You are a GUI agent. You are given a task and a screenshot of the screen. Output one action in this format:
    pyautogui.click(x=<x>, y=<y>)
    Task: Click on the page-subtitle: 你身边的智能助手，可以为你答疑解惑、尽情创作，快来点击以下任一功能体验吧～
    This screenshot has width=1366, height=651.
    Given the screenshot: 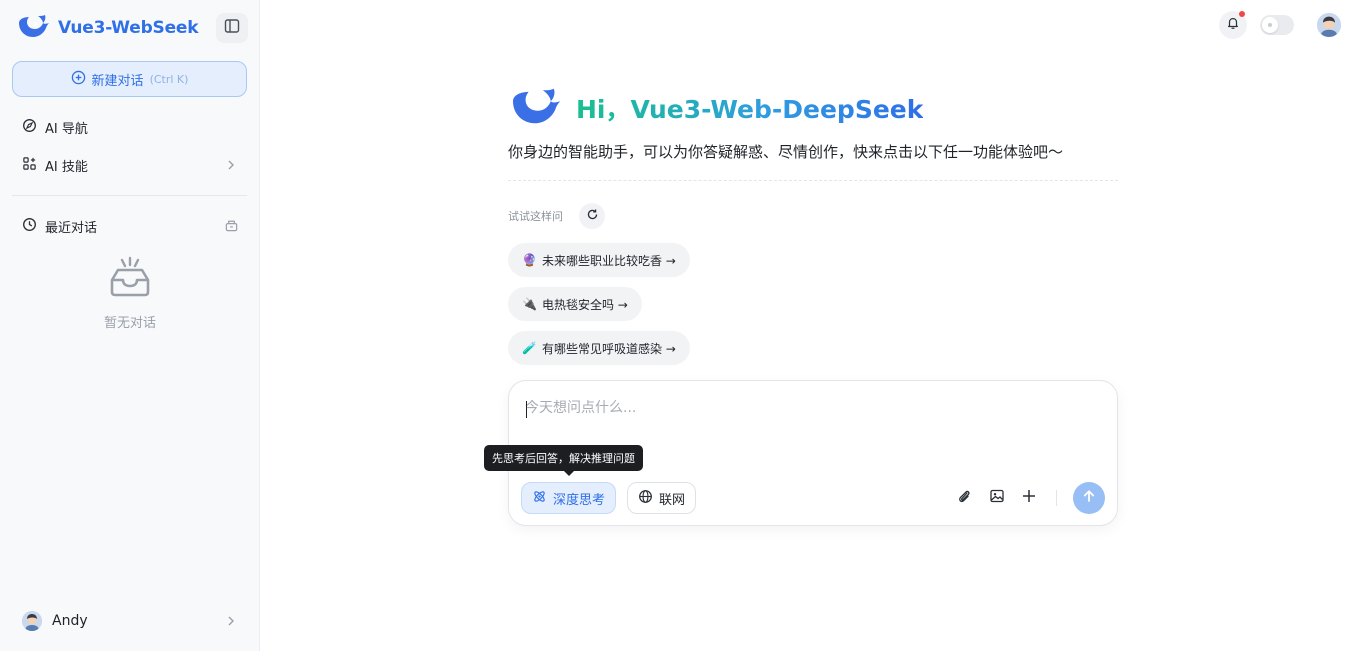 What is the action you would take?
    pyautogui.click(x=786, y=152)
    